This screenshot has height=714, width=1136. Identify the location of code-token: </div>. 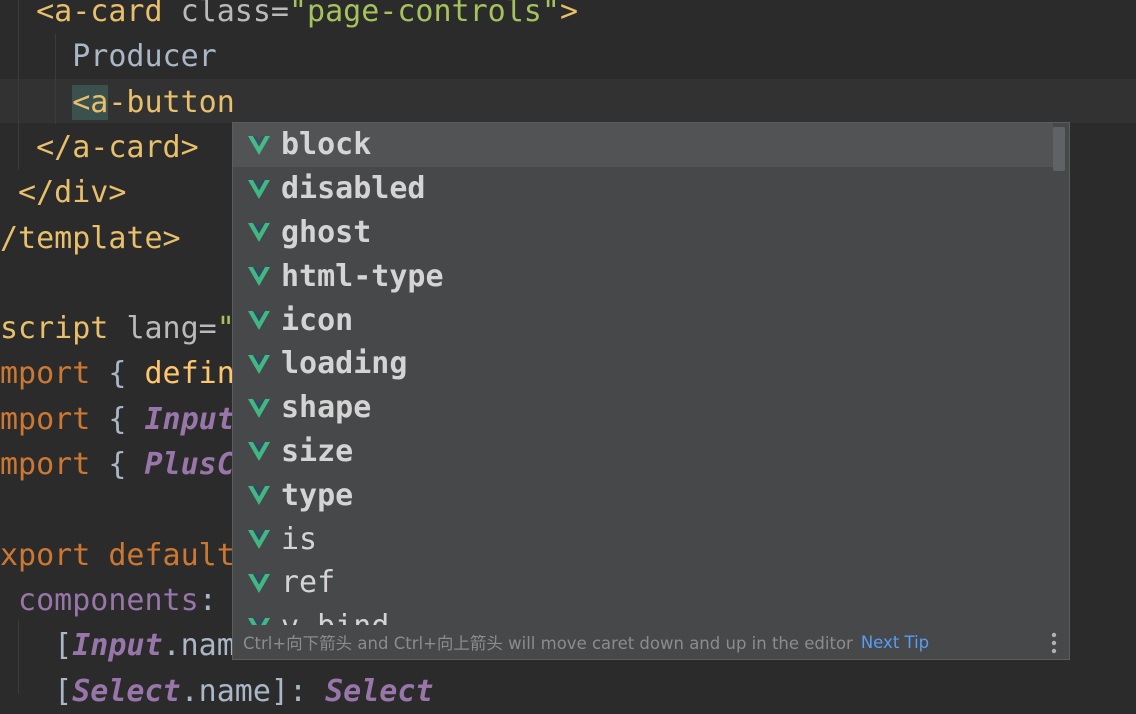
(63, 193).